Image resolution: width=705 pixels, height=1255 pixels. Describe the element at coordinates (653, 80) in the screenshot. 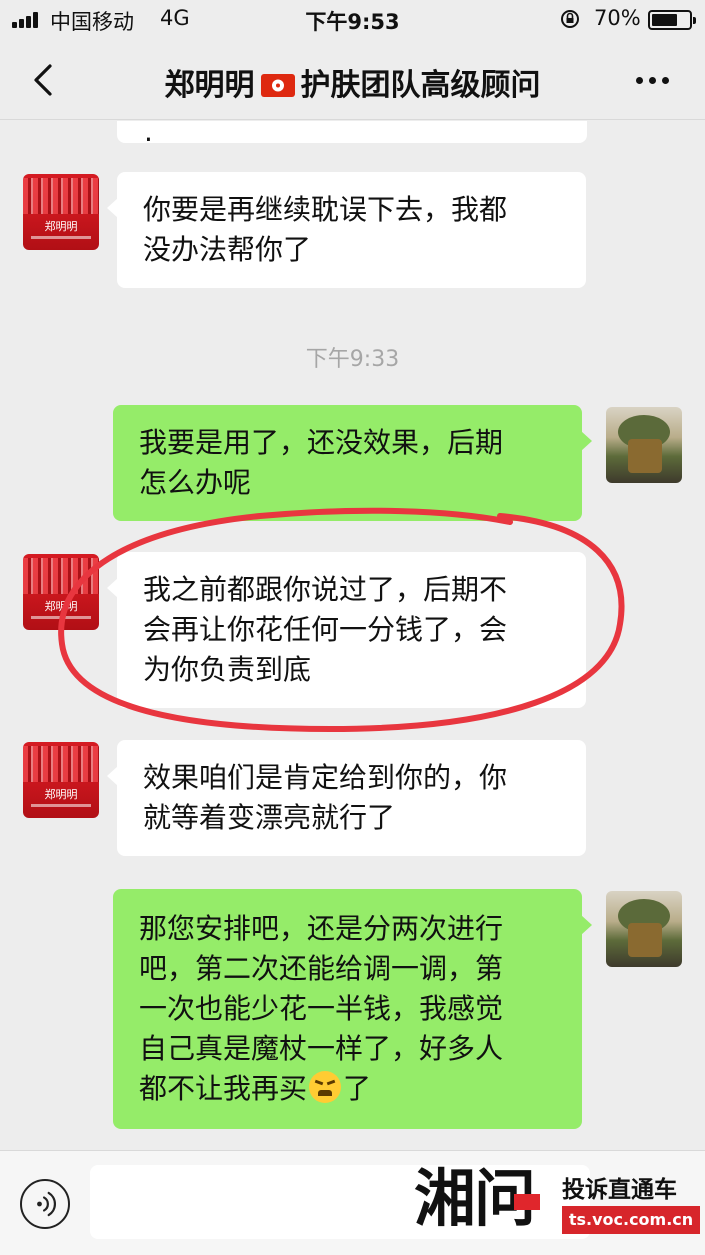

I see `more-dots-icon` at that location.